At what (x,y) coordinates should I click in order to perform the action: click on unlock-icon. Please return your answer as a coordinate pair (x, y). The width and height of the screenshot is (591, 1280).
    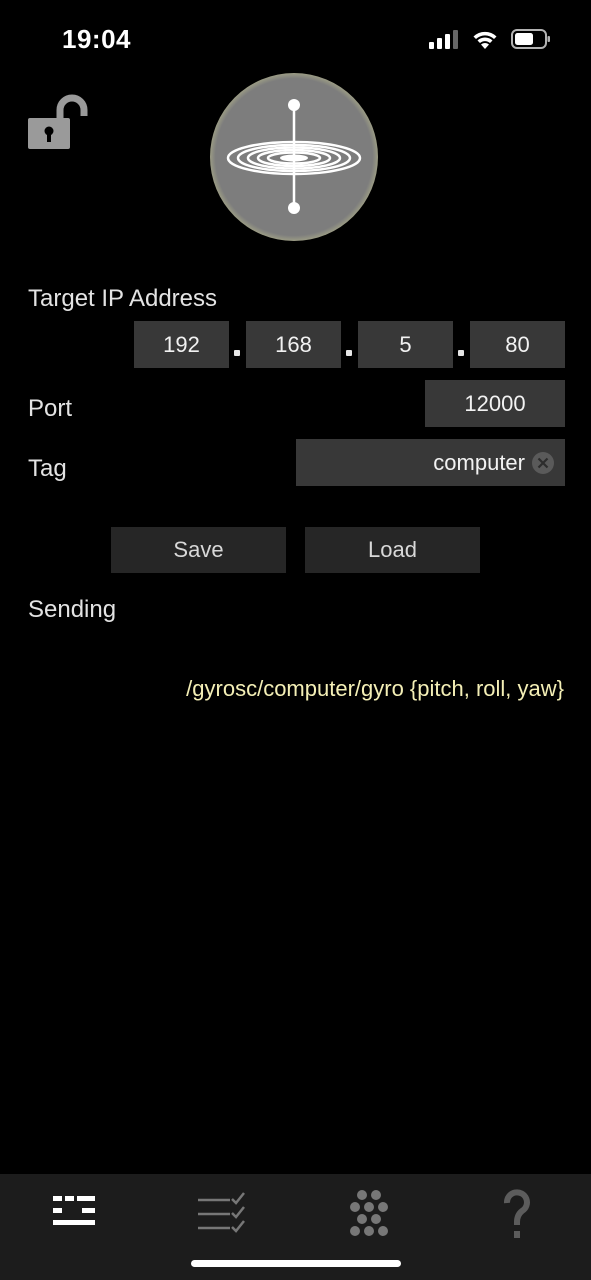
    Looking at the image, I should click on (59, 124).